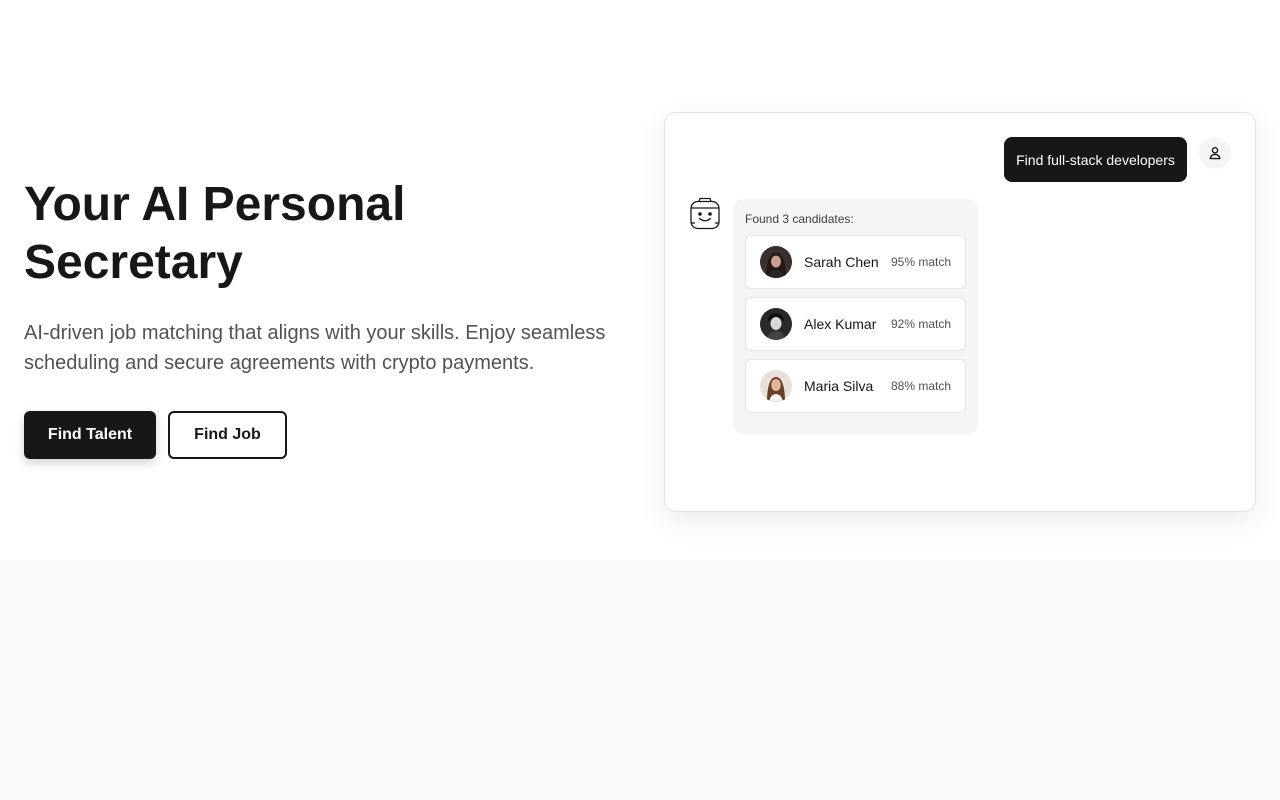  I want to click on find-talent-button: Find Talent, so click(90, 435).